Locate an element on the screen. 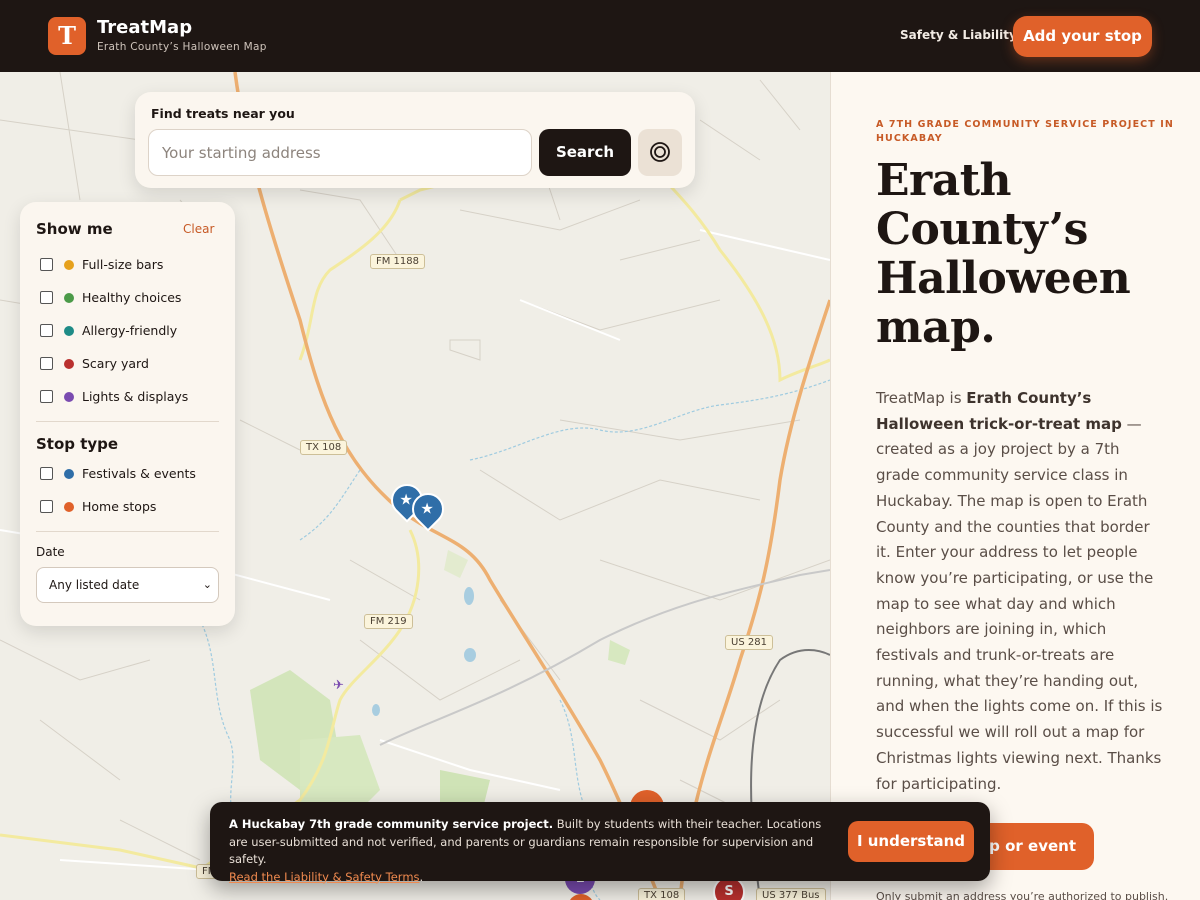  intro-lead: TreatMap is is located at coordinates (921, 398).